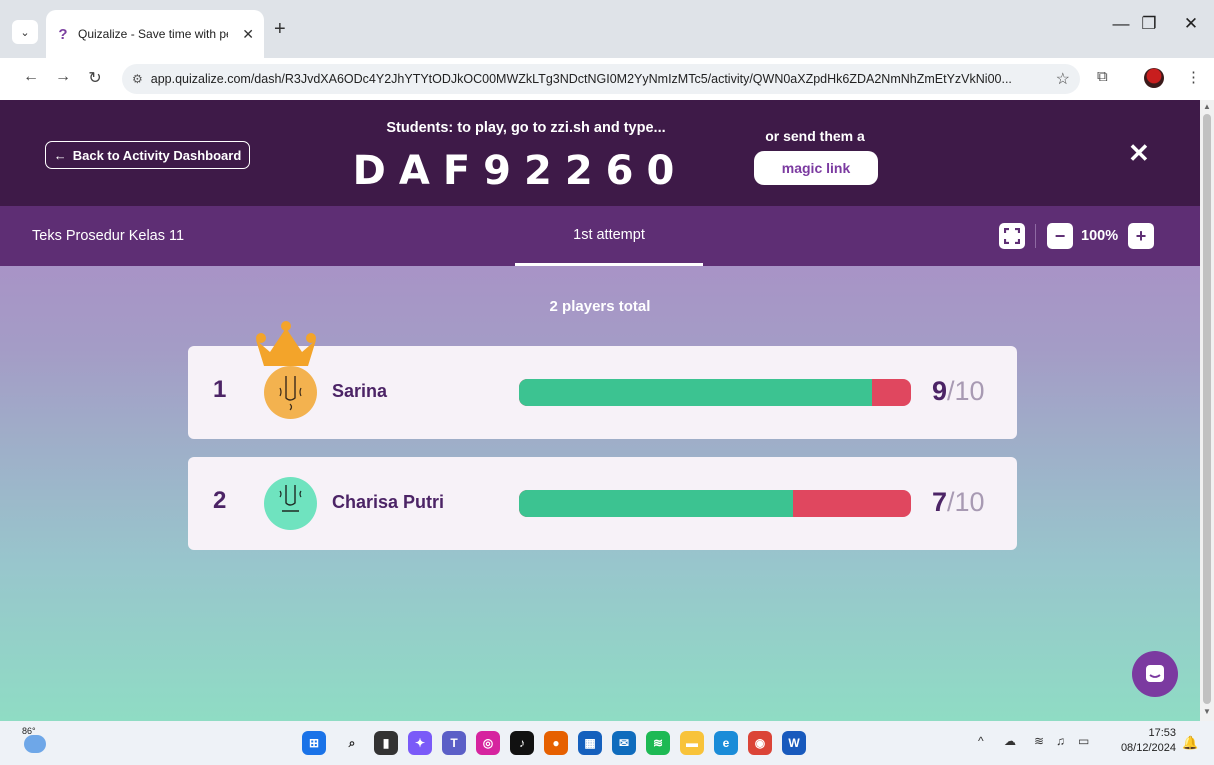  I want to click on player-row: 2 Charisa Putri 7/10, so click(602, 503).